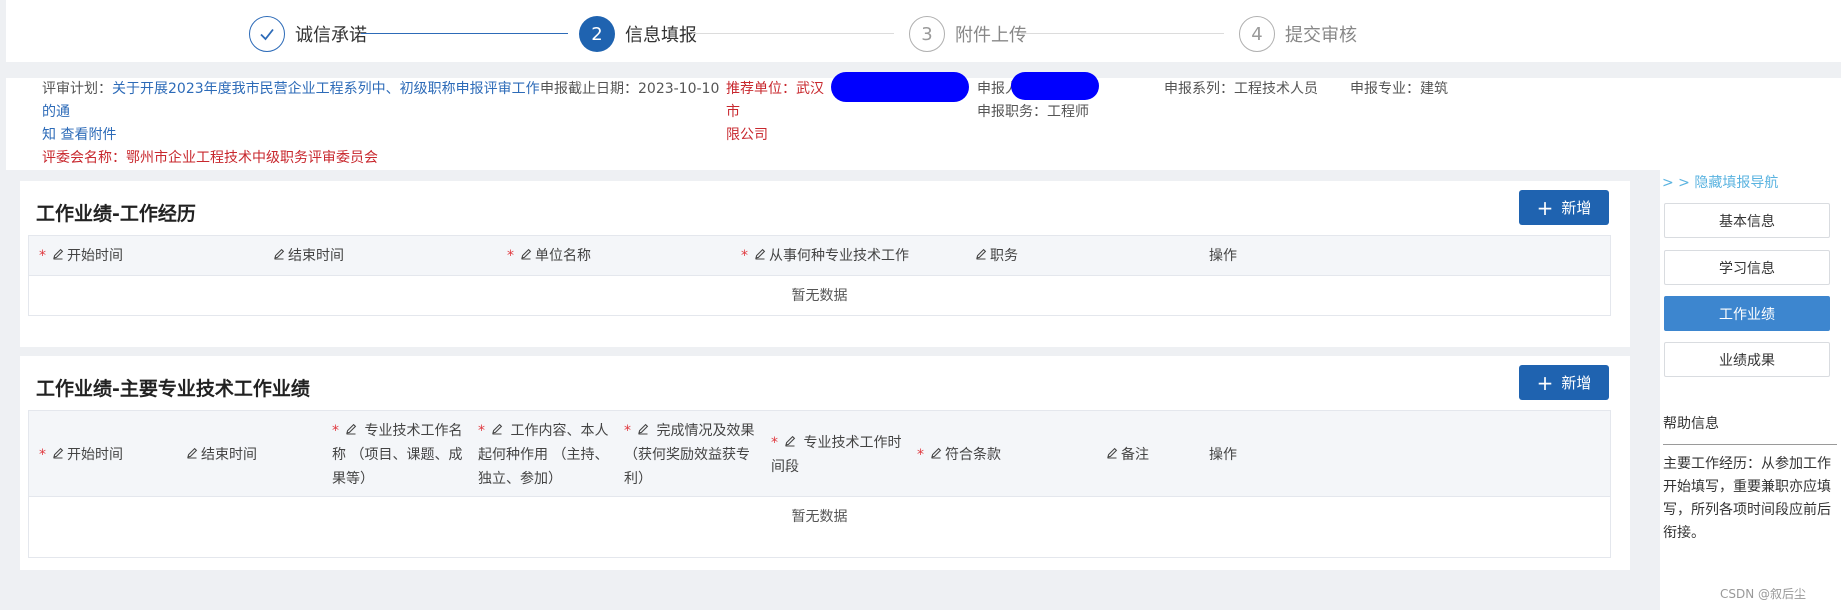 The width and height of the screenshot is (1841, 610). Describe the element at coordinates (1127, 455) in the screenshot. I see `col-remarks: 备注` at that location.